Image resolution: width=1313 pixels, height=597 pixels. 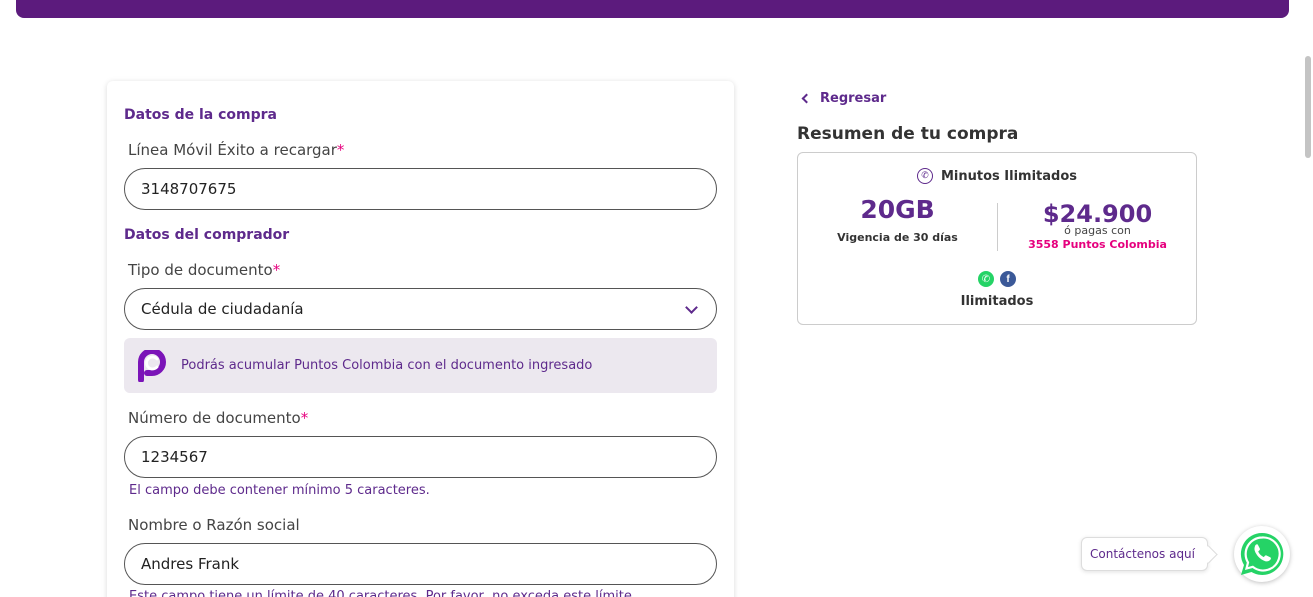 I want to click on doc-type-label-text: Tipo de documento, so click(x=200, y=270).